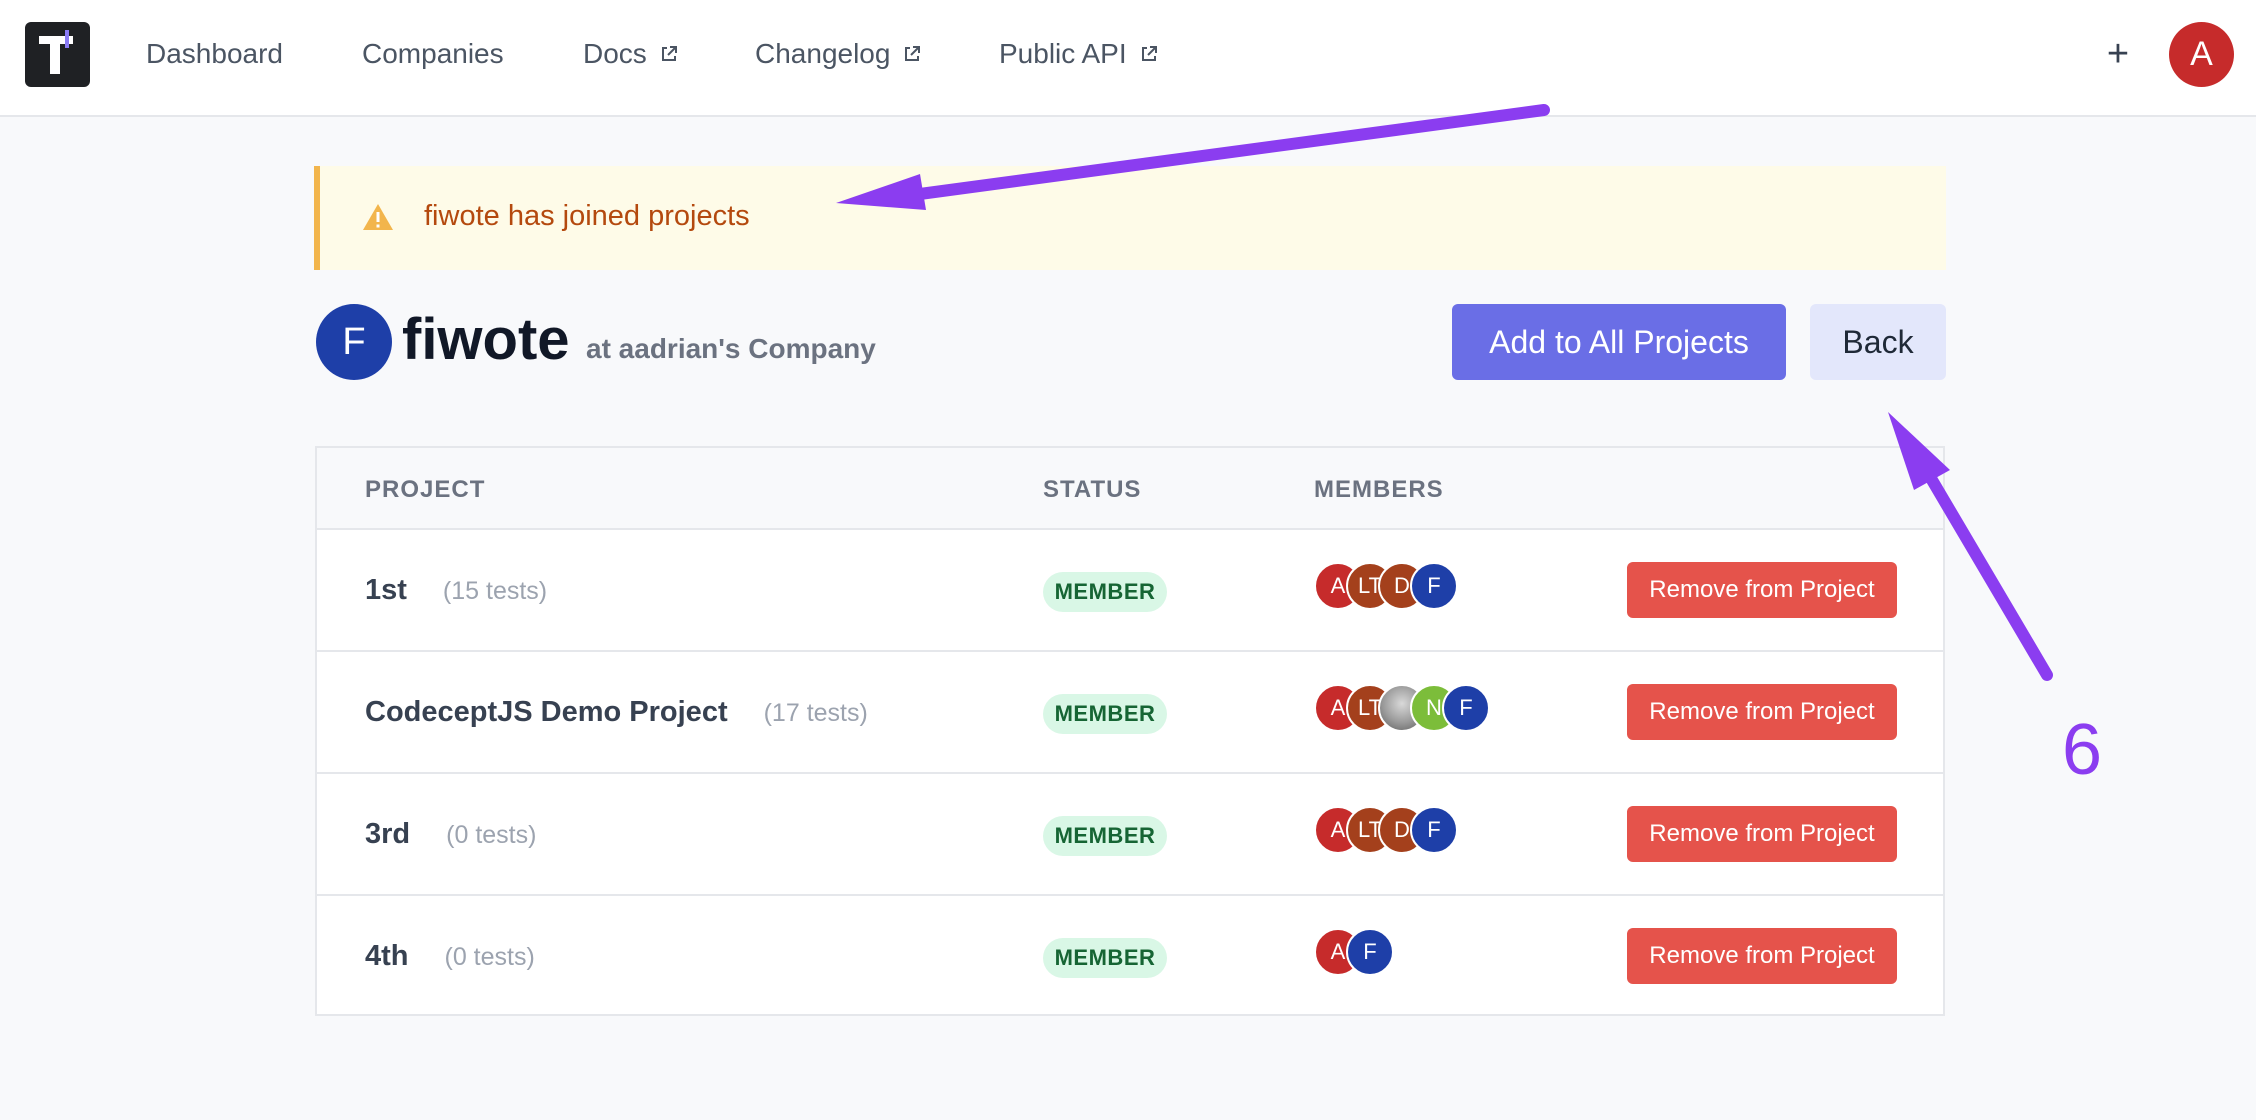 The width and height of the screenshot is (2256, 1120). Describe the element at coordinates (2118, 54) in the screenshot. I see `add-new-button: +` at that location.